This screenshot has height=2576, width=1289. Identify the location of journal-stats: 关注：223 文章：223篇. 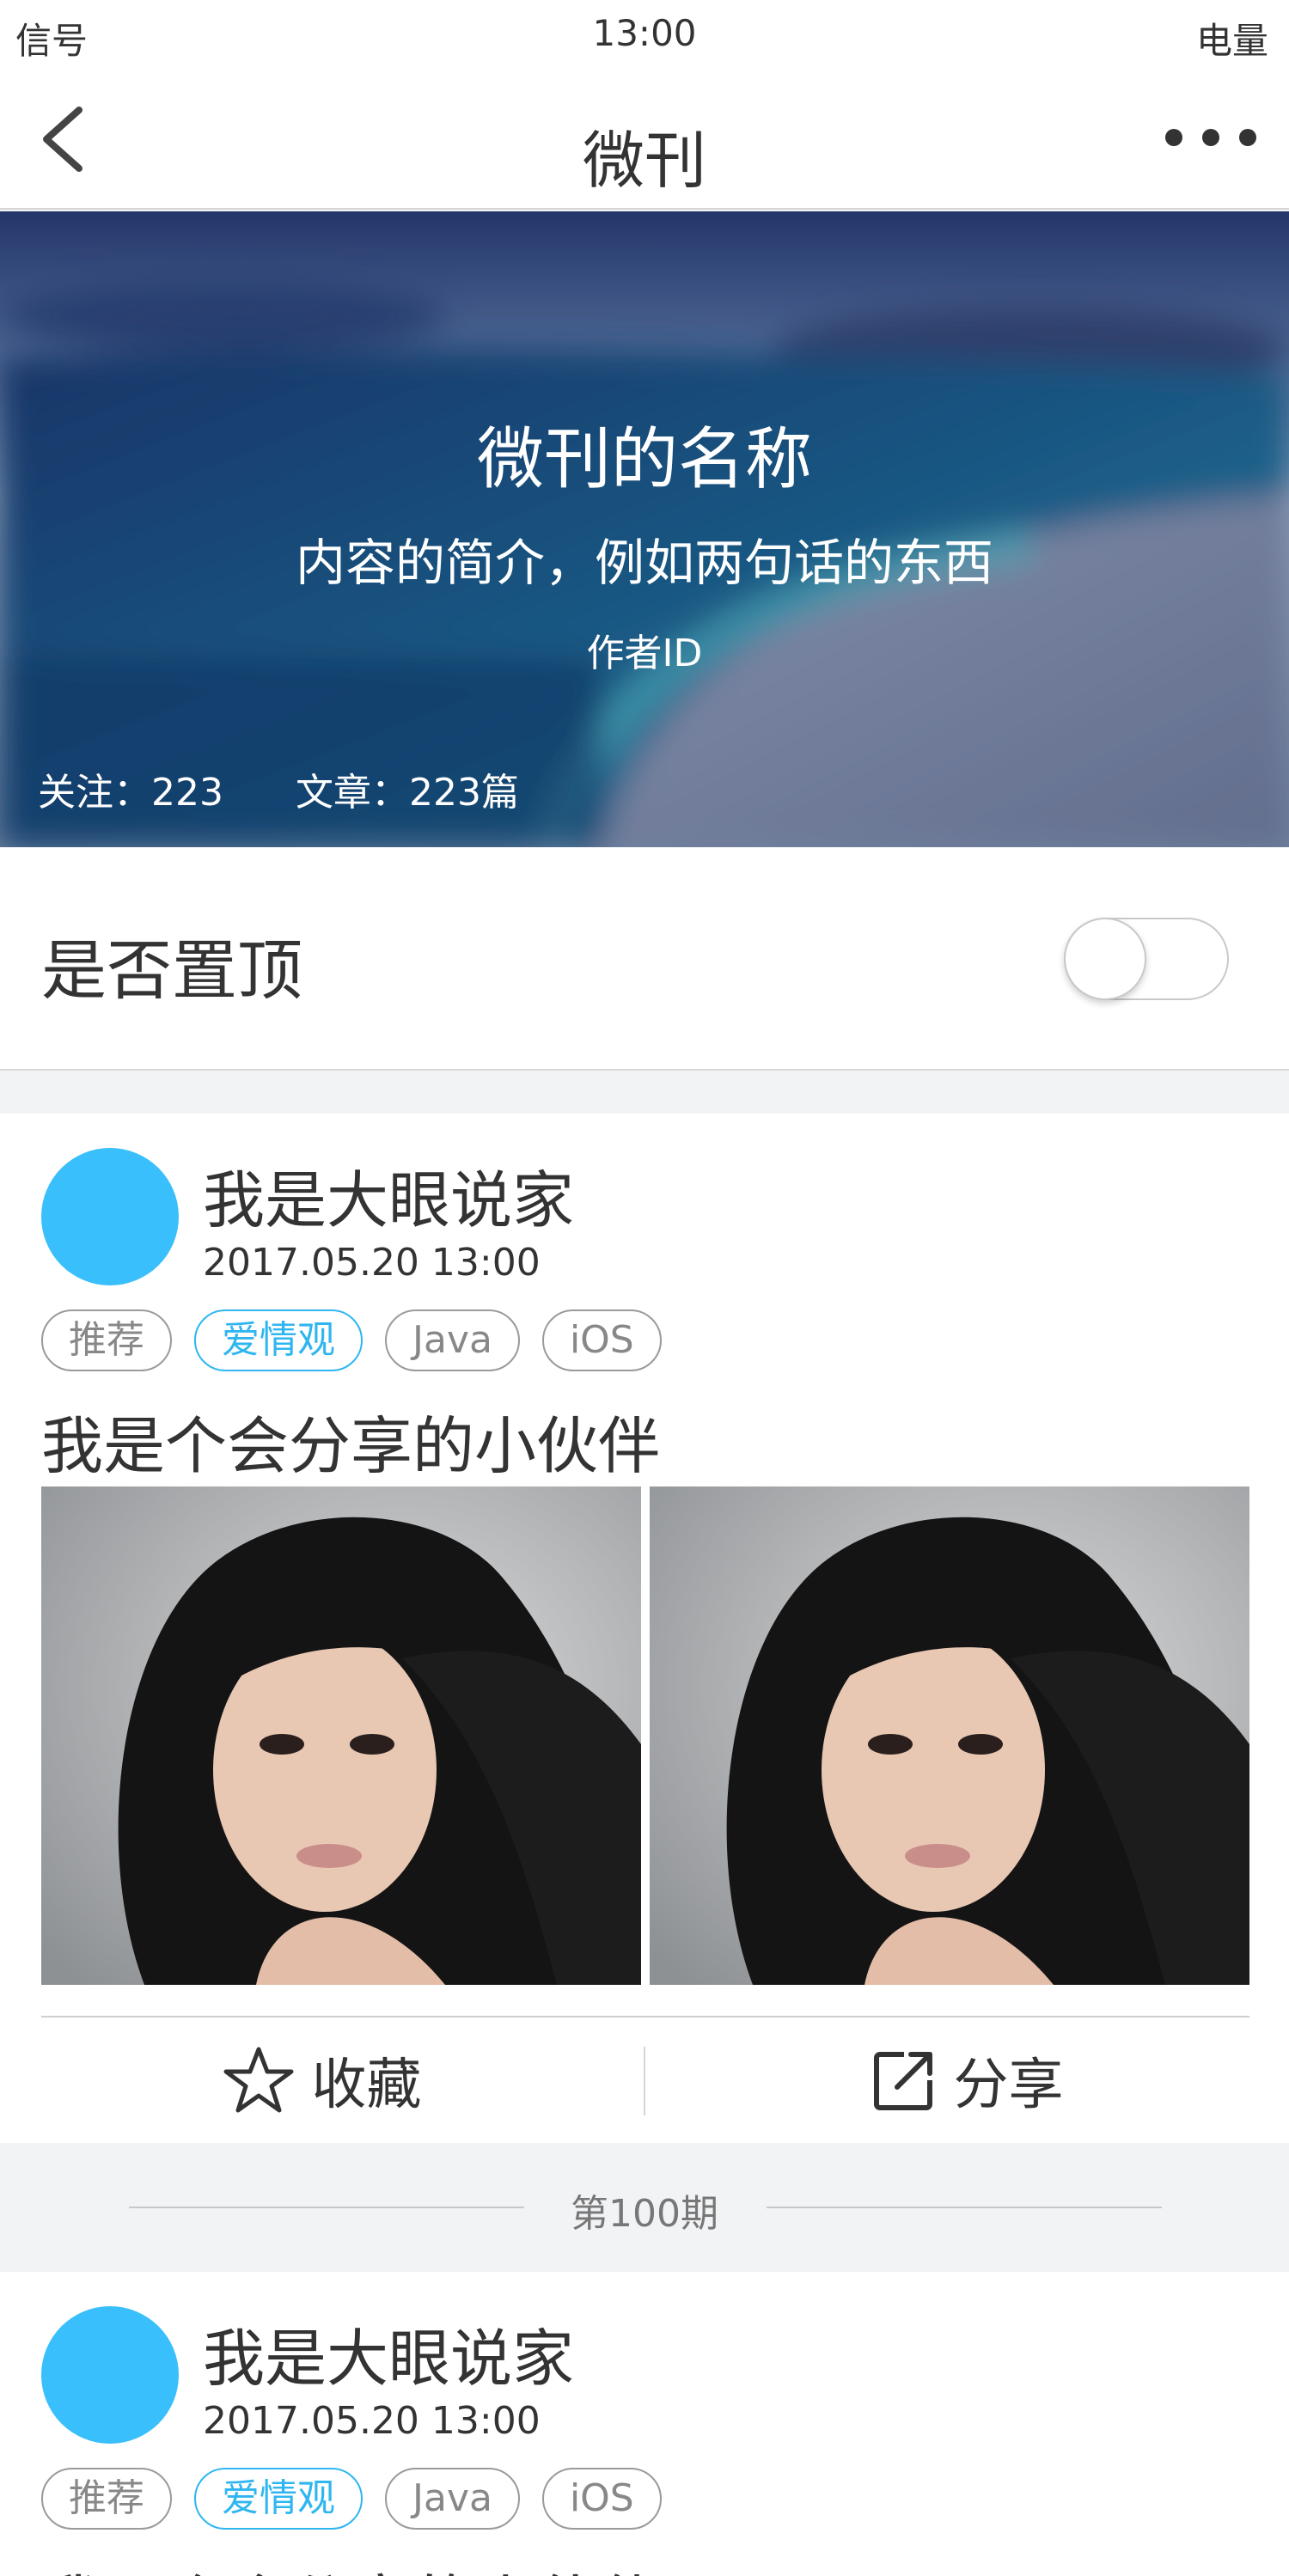
(278, 788).